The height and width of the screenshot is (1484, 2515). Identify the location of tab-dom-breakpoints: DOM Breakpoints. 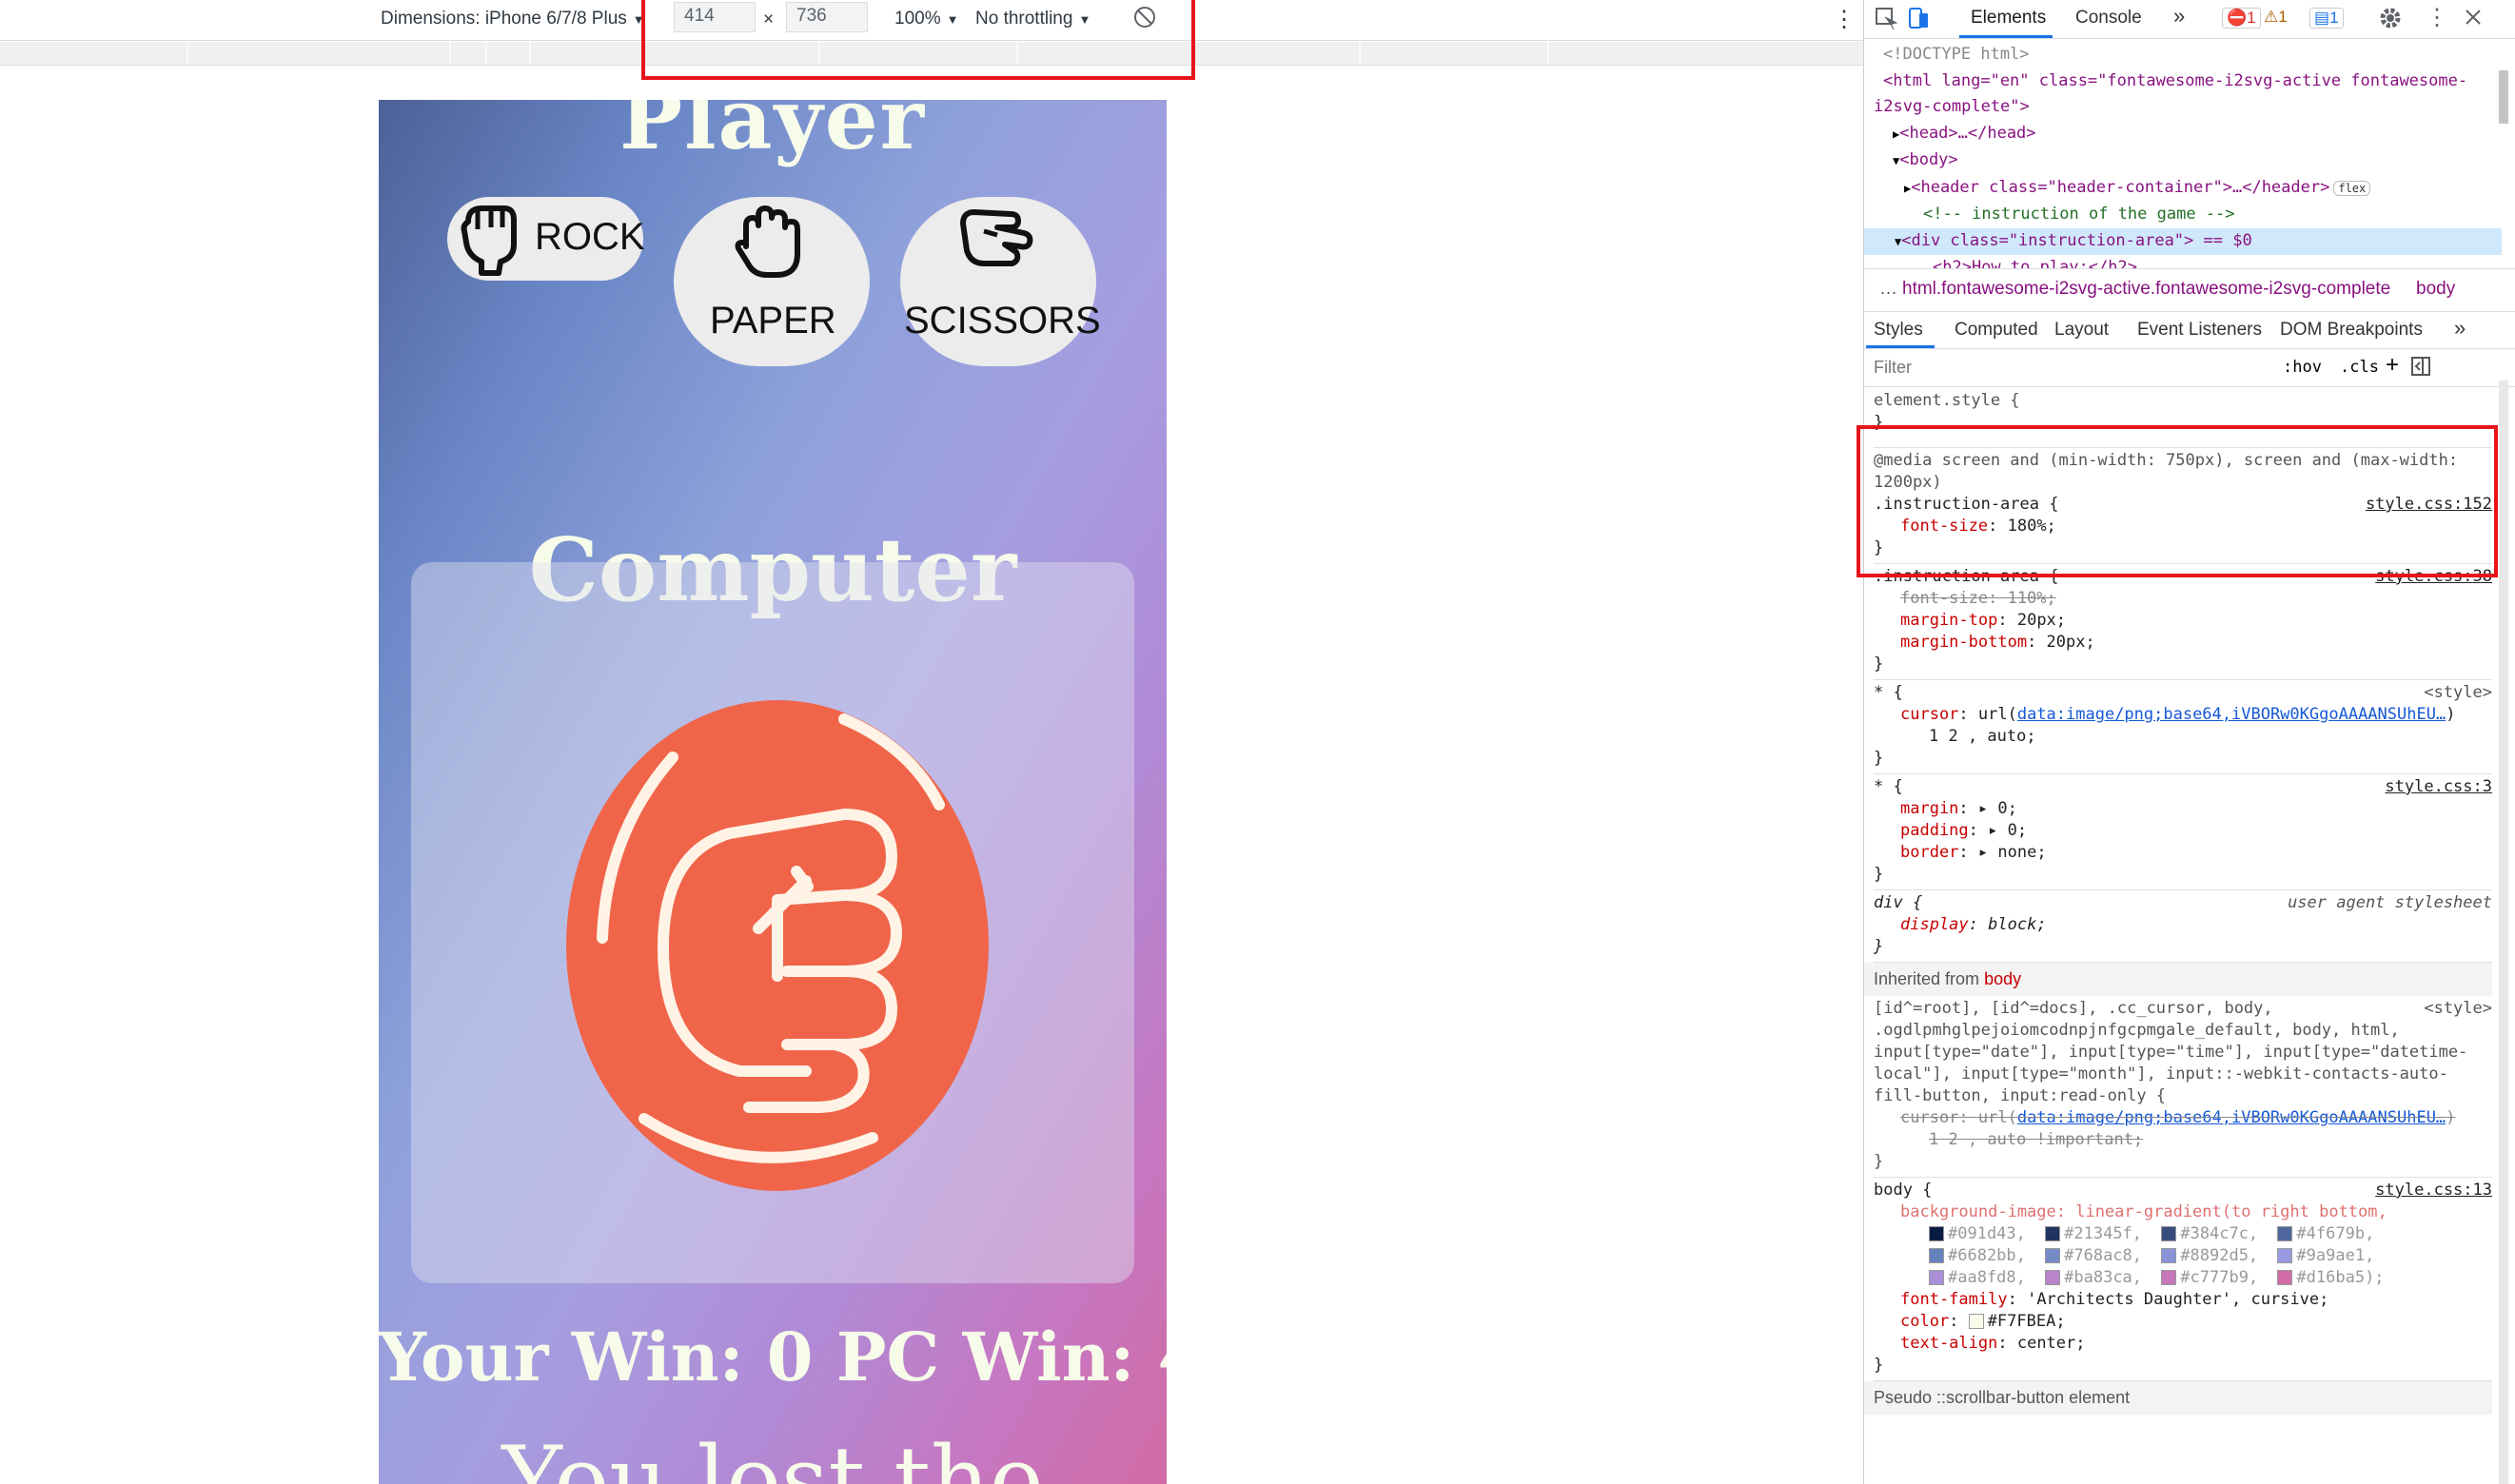
(2351, 330).